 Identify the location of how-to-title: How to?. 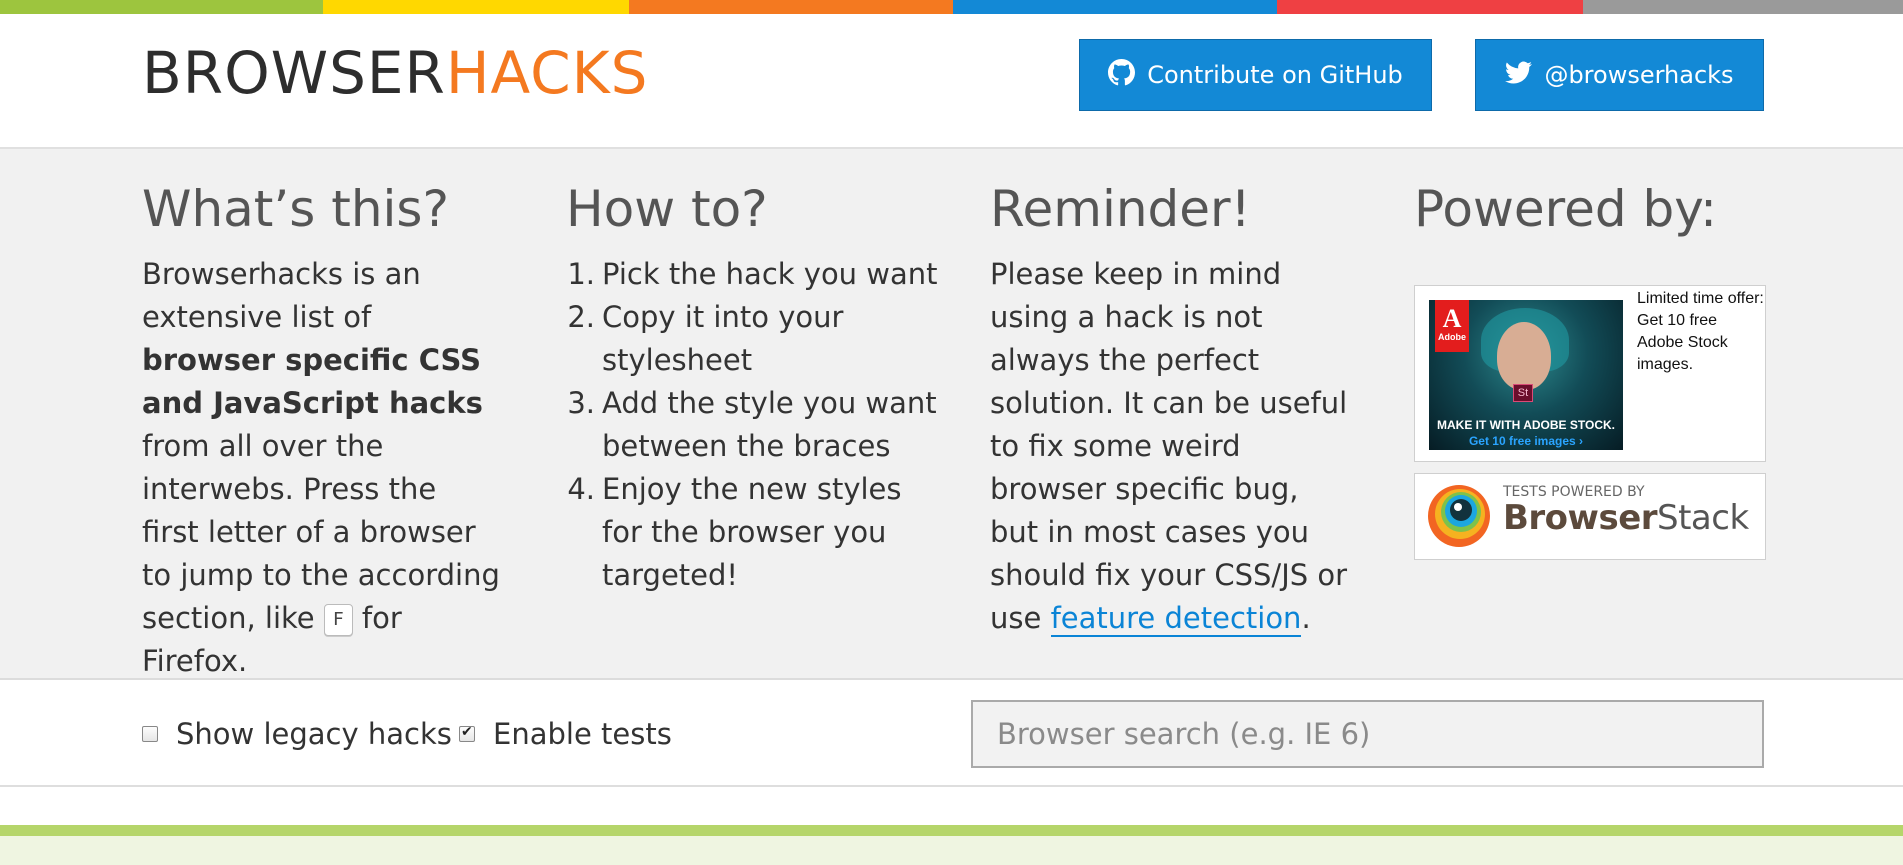
(667, 209).